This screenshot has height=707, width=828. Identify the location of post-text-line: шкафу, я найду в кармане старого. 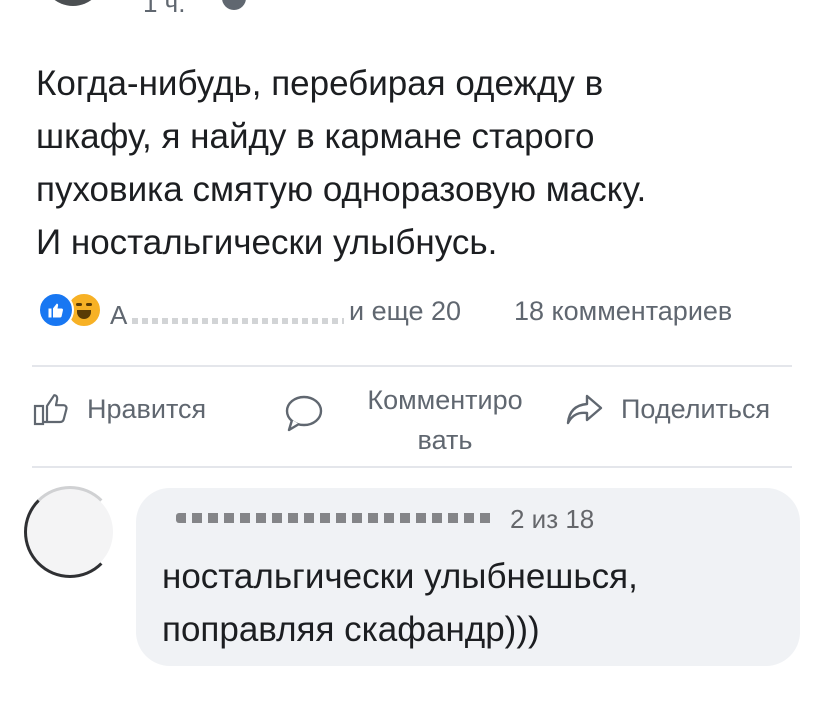
(315, 136).